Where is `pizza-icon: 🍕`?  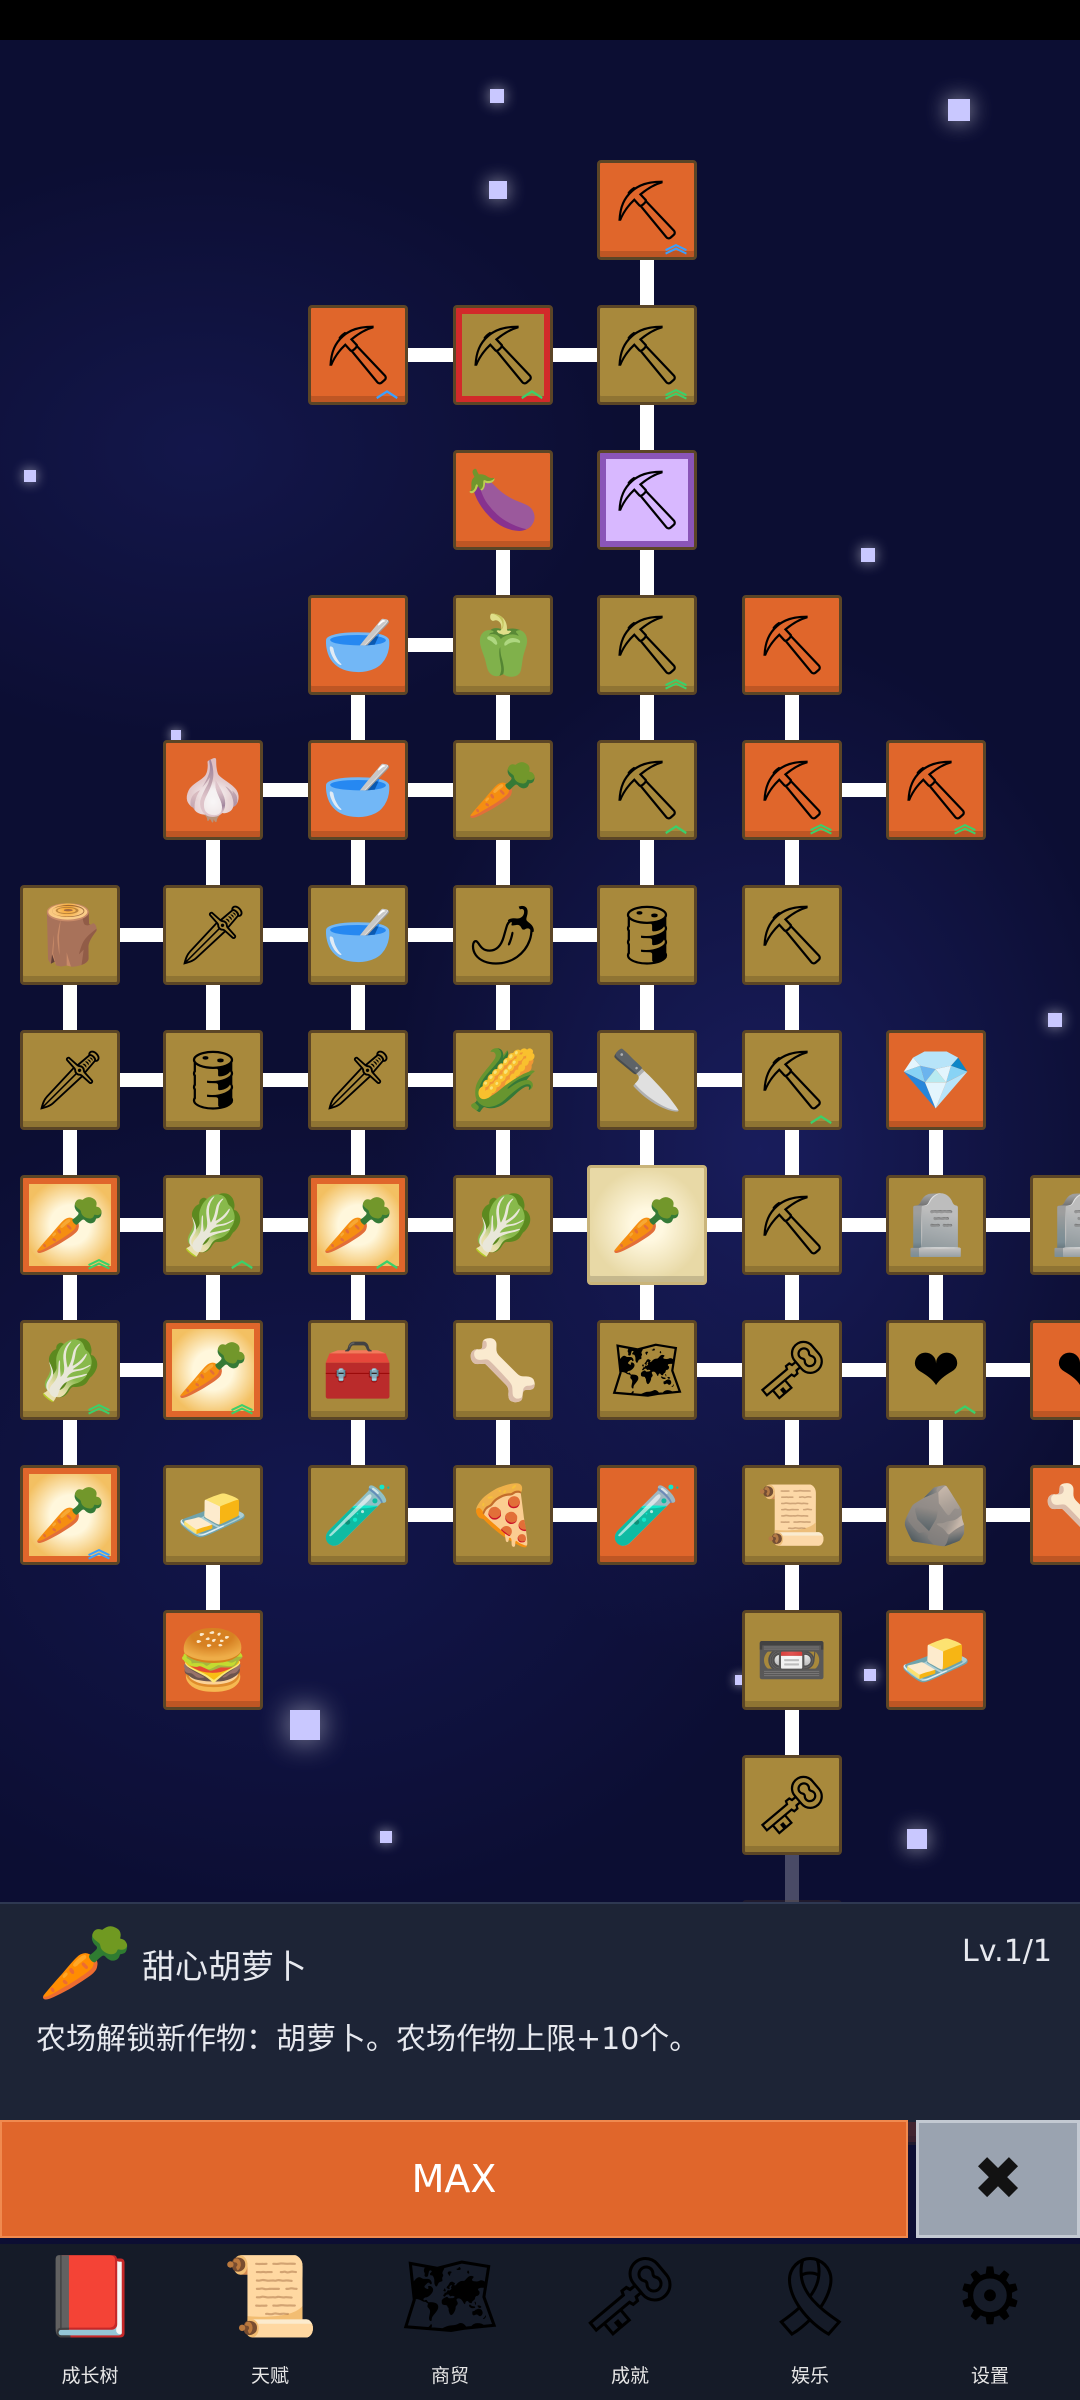 pizza-icon: 🍕 is located at coordinates (503, 1515).